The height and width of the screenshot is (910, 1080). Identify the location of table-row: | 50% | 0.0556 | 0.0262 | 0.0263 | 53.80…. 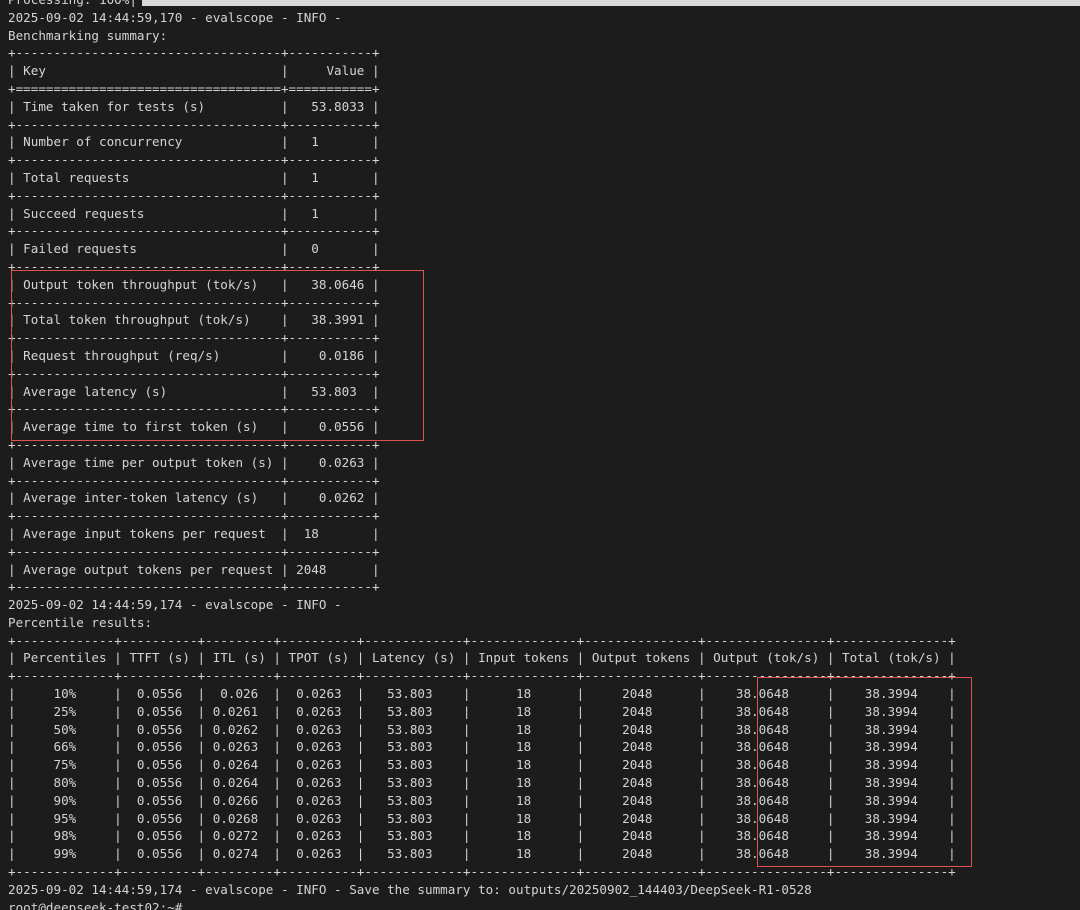
(482, 729).